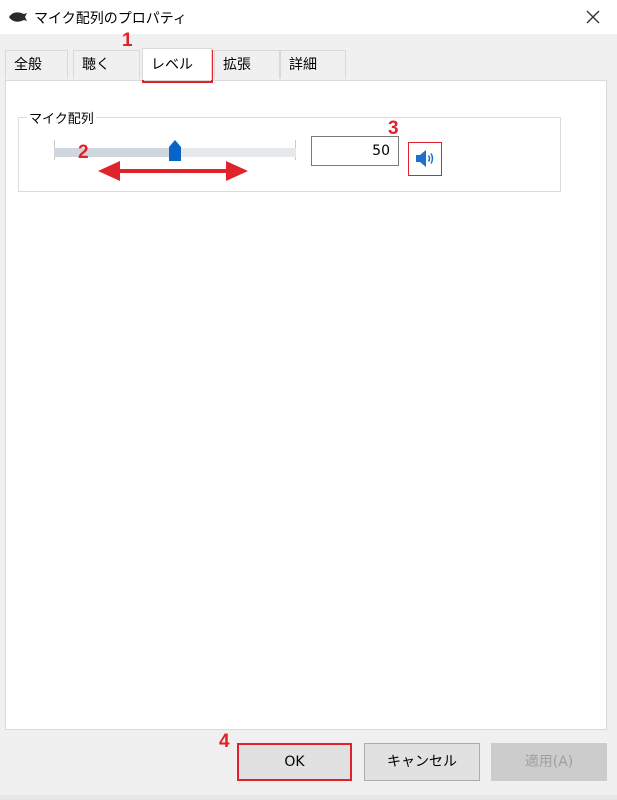 Image resolution: width=617 pixels, height=800 pixels. I want to click on tab-enhancements: 拡張, so click(247, 64).